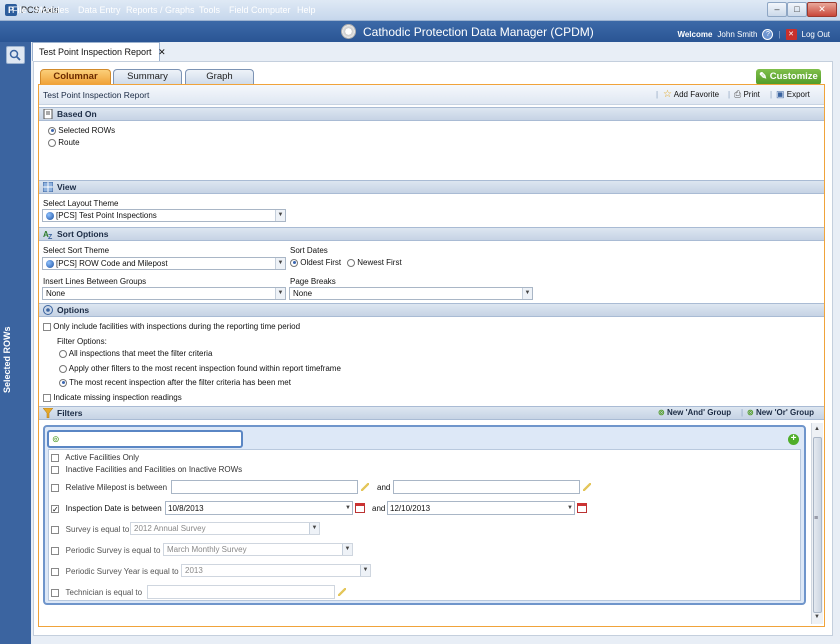  What do you see at coordinates (50, 215) in the screenshot?
I see `globe-icon` at bounding box center [50, 215].